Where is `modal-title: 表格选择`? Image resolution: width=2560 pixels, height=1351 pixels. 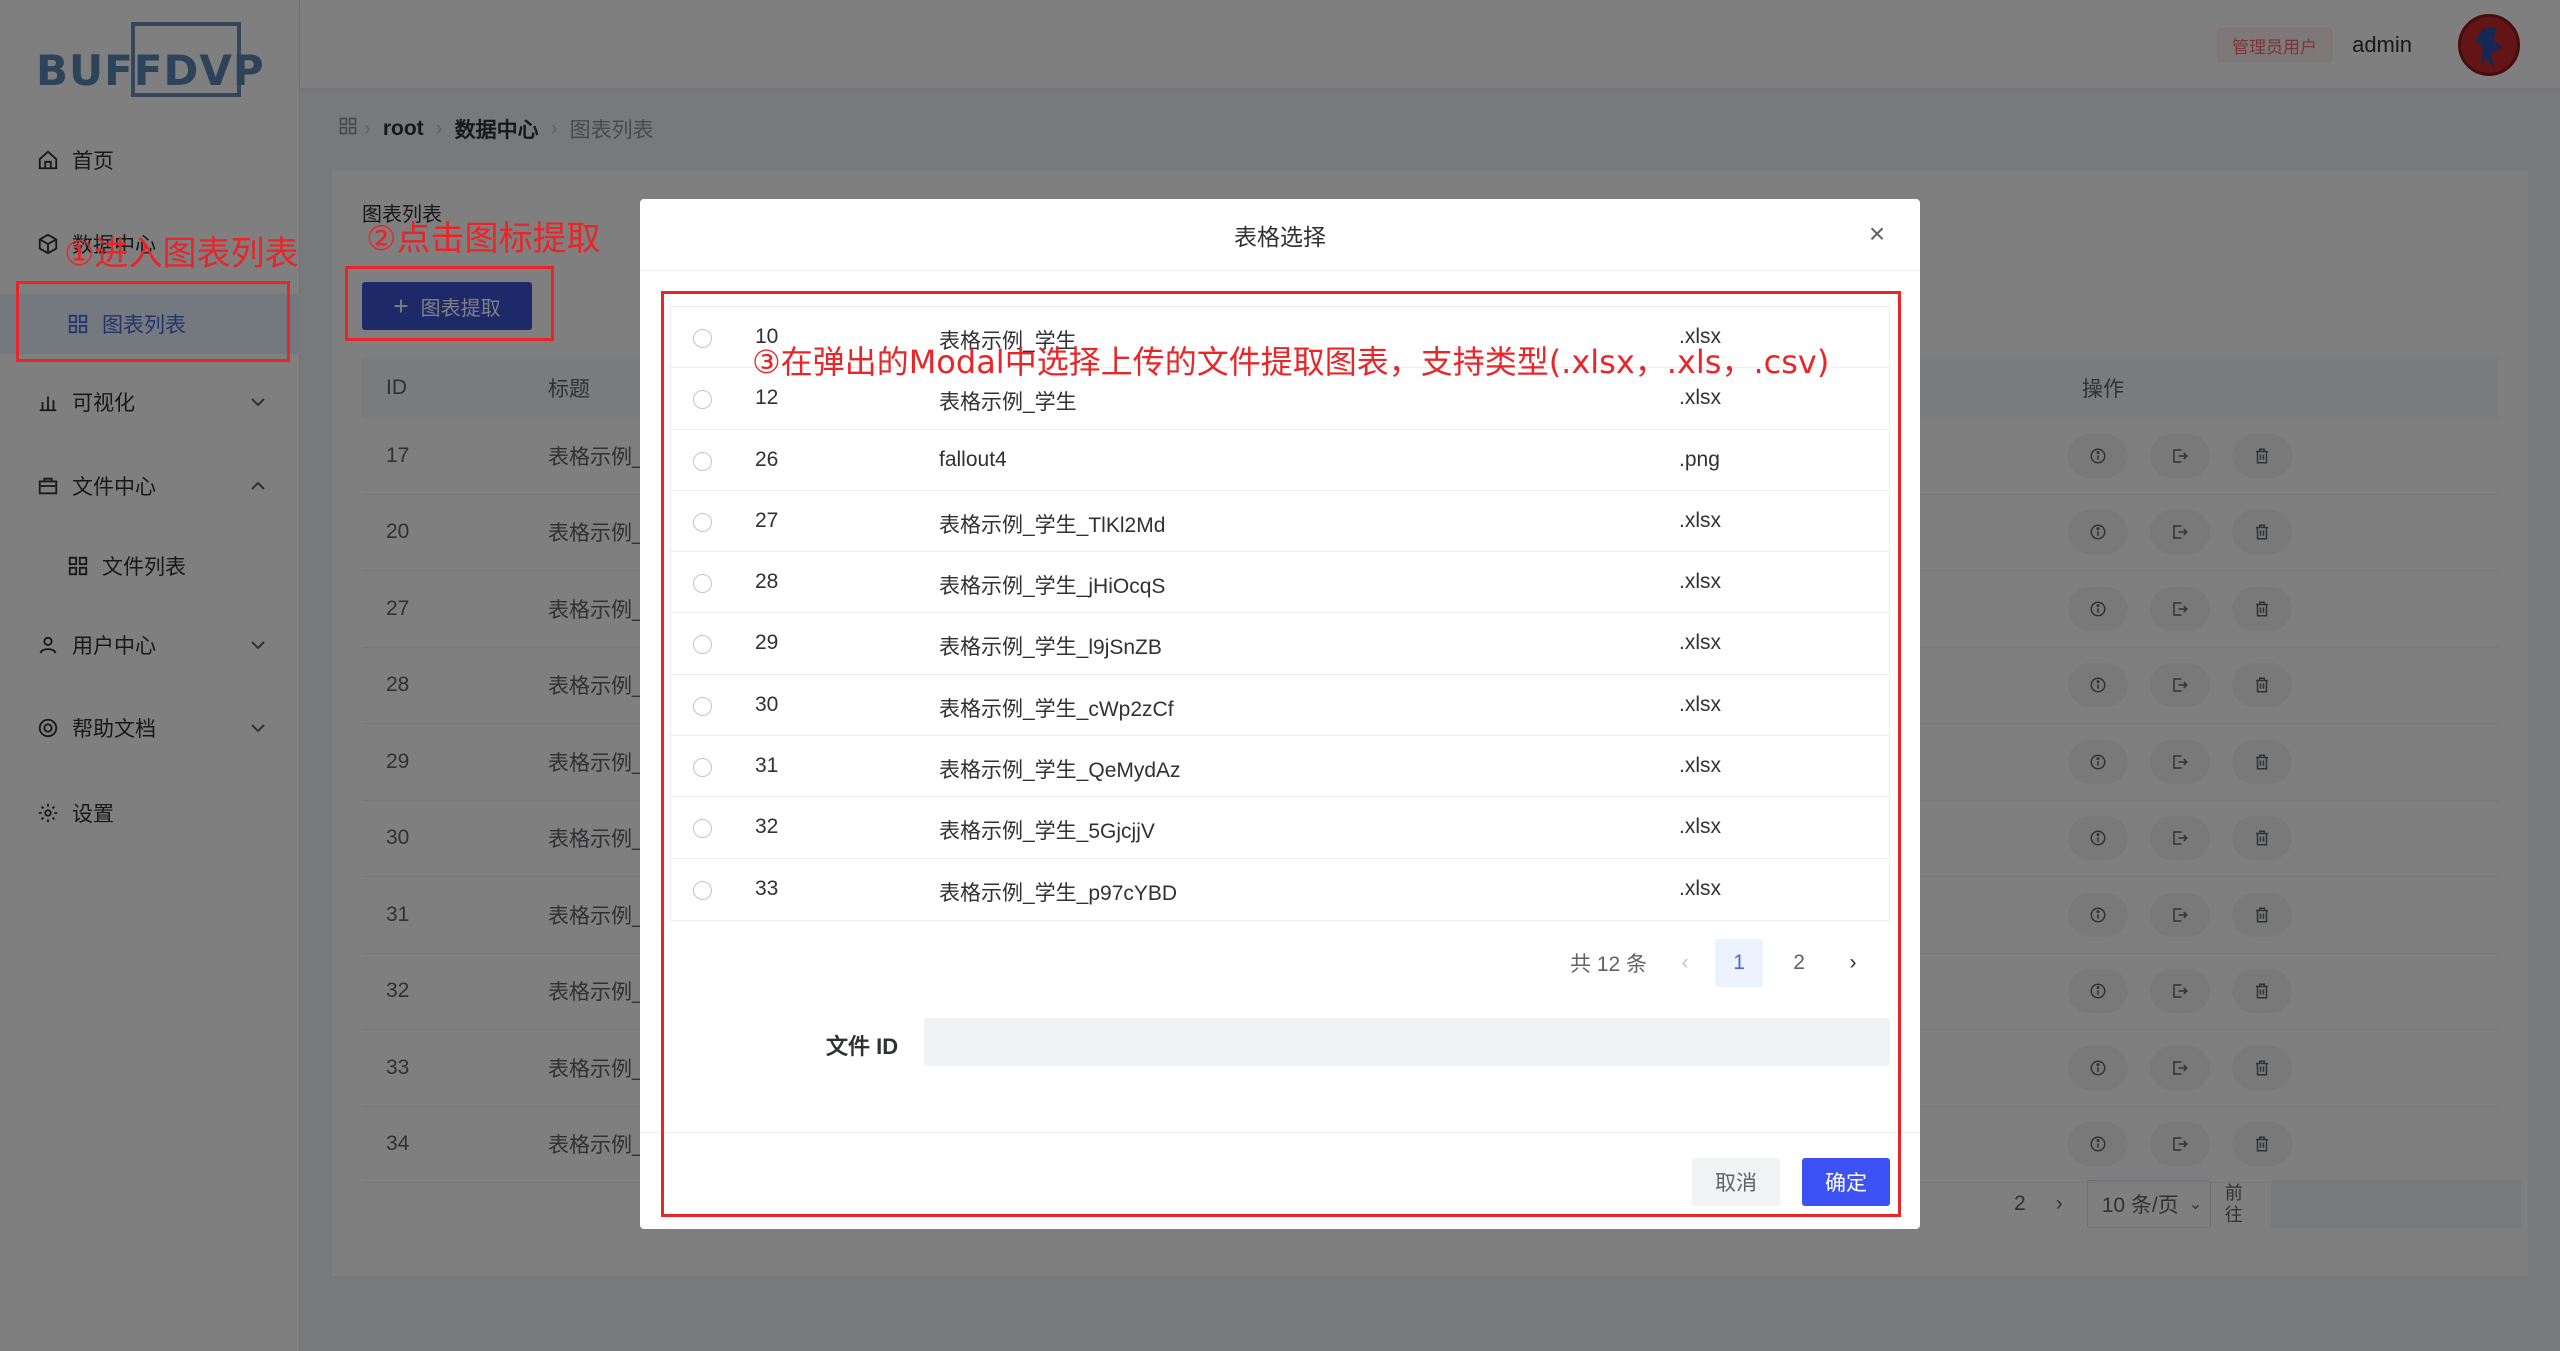
modal-title: 表格选择 is located at coordinates (1280, 236).